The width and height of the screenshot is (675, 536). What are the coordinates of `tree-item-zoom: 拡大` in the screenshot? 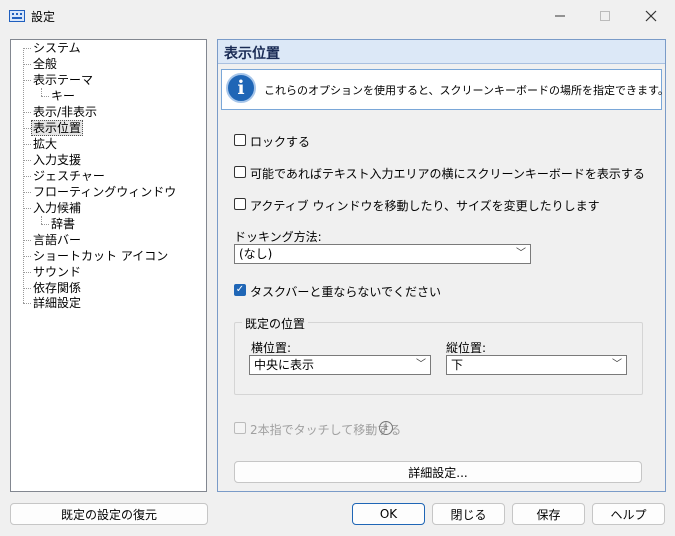 It's located at (45, 144).